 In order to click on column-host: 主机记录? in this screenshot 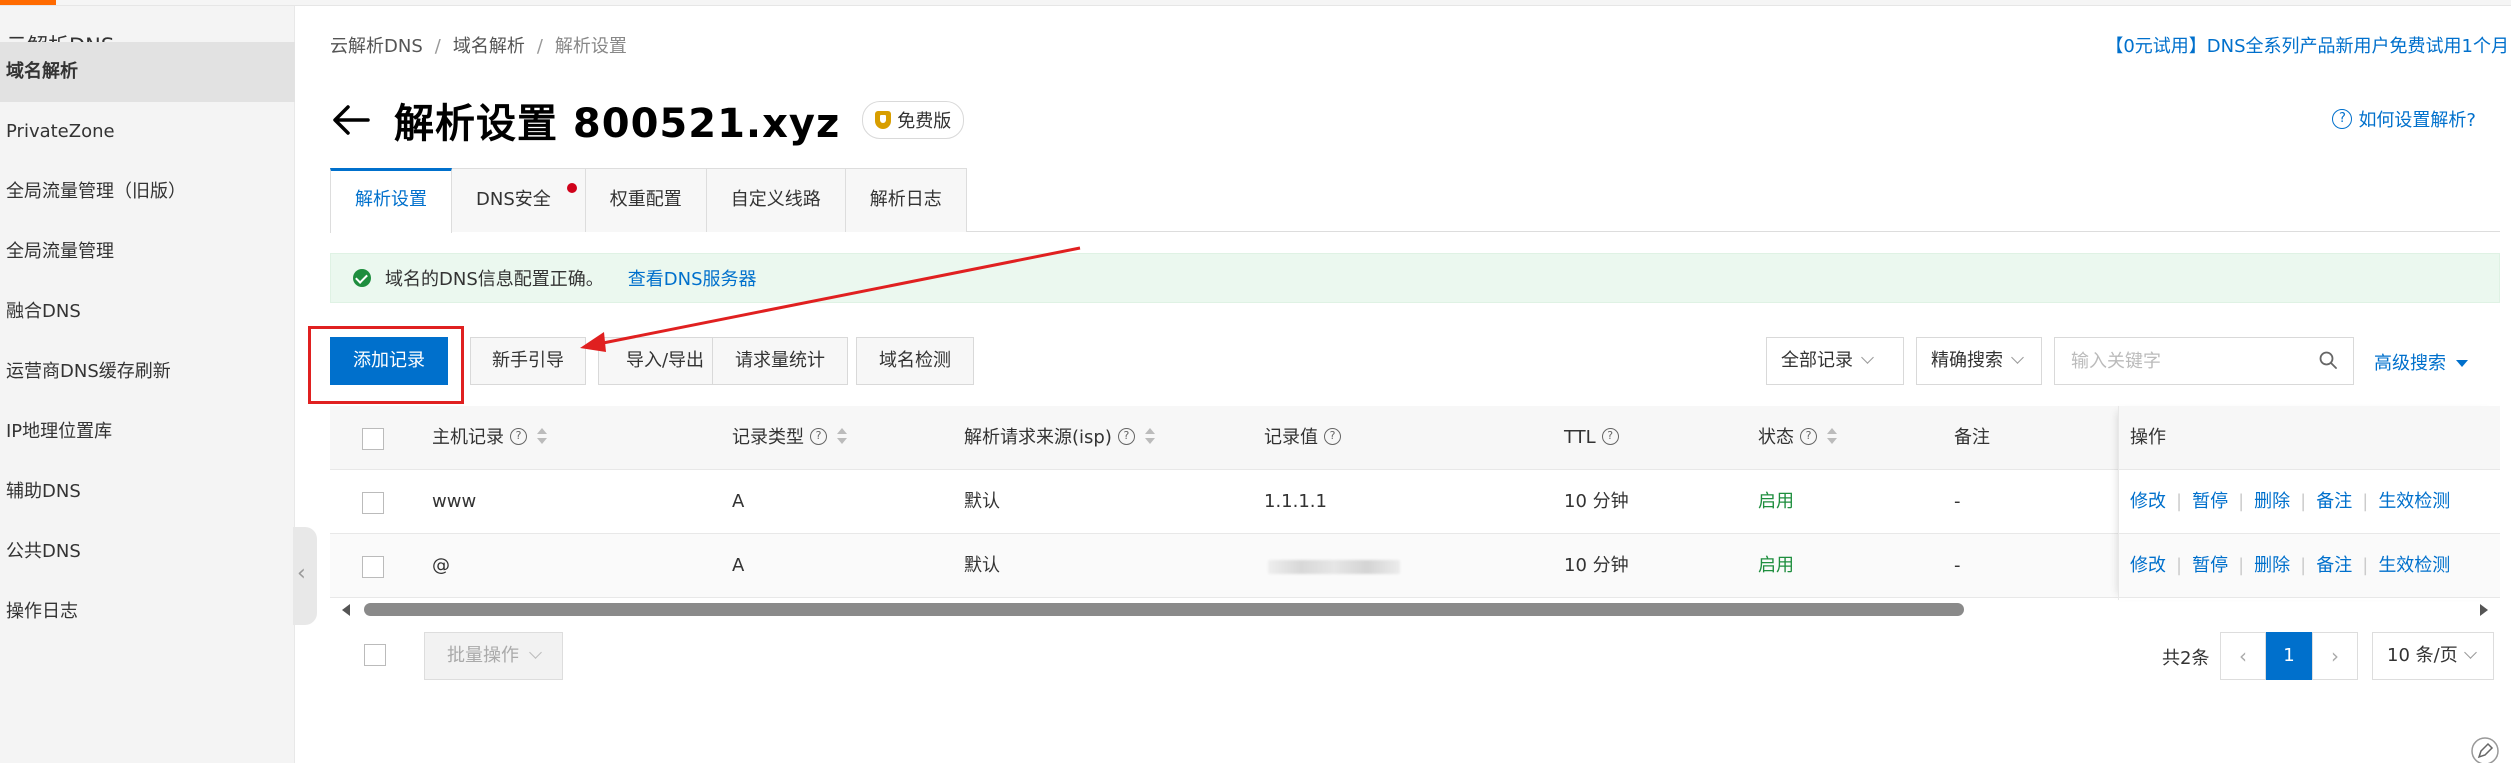, I will do `click(489, 438)`.